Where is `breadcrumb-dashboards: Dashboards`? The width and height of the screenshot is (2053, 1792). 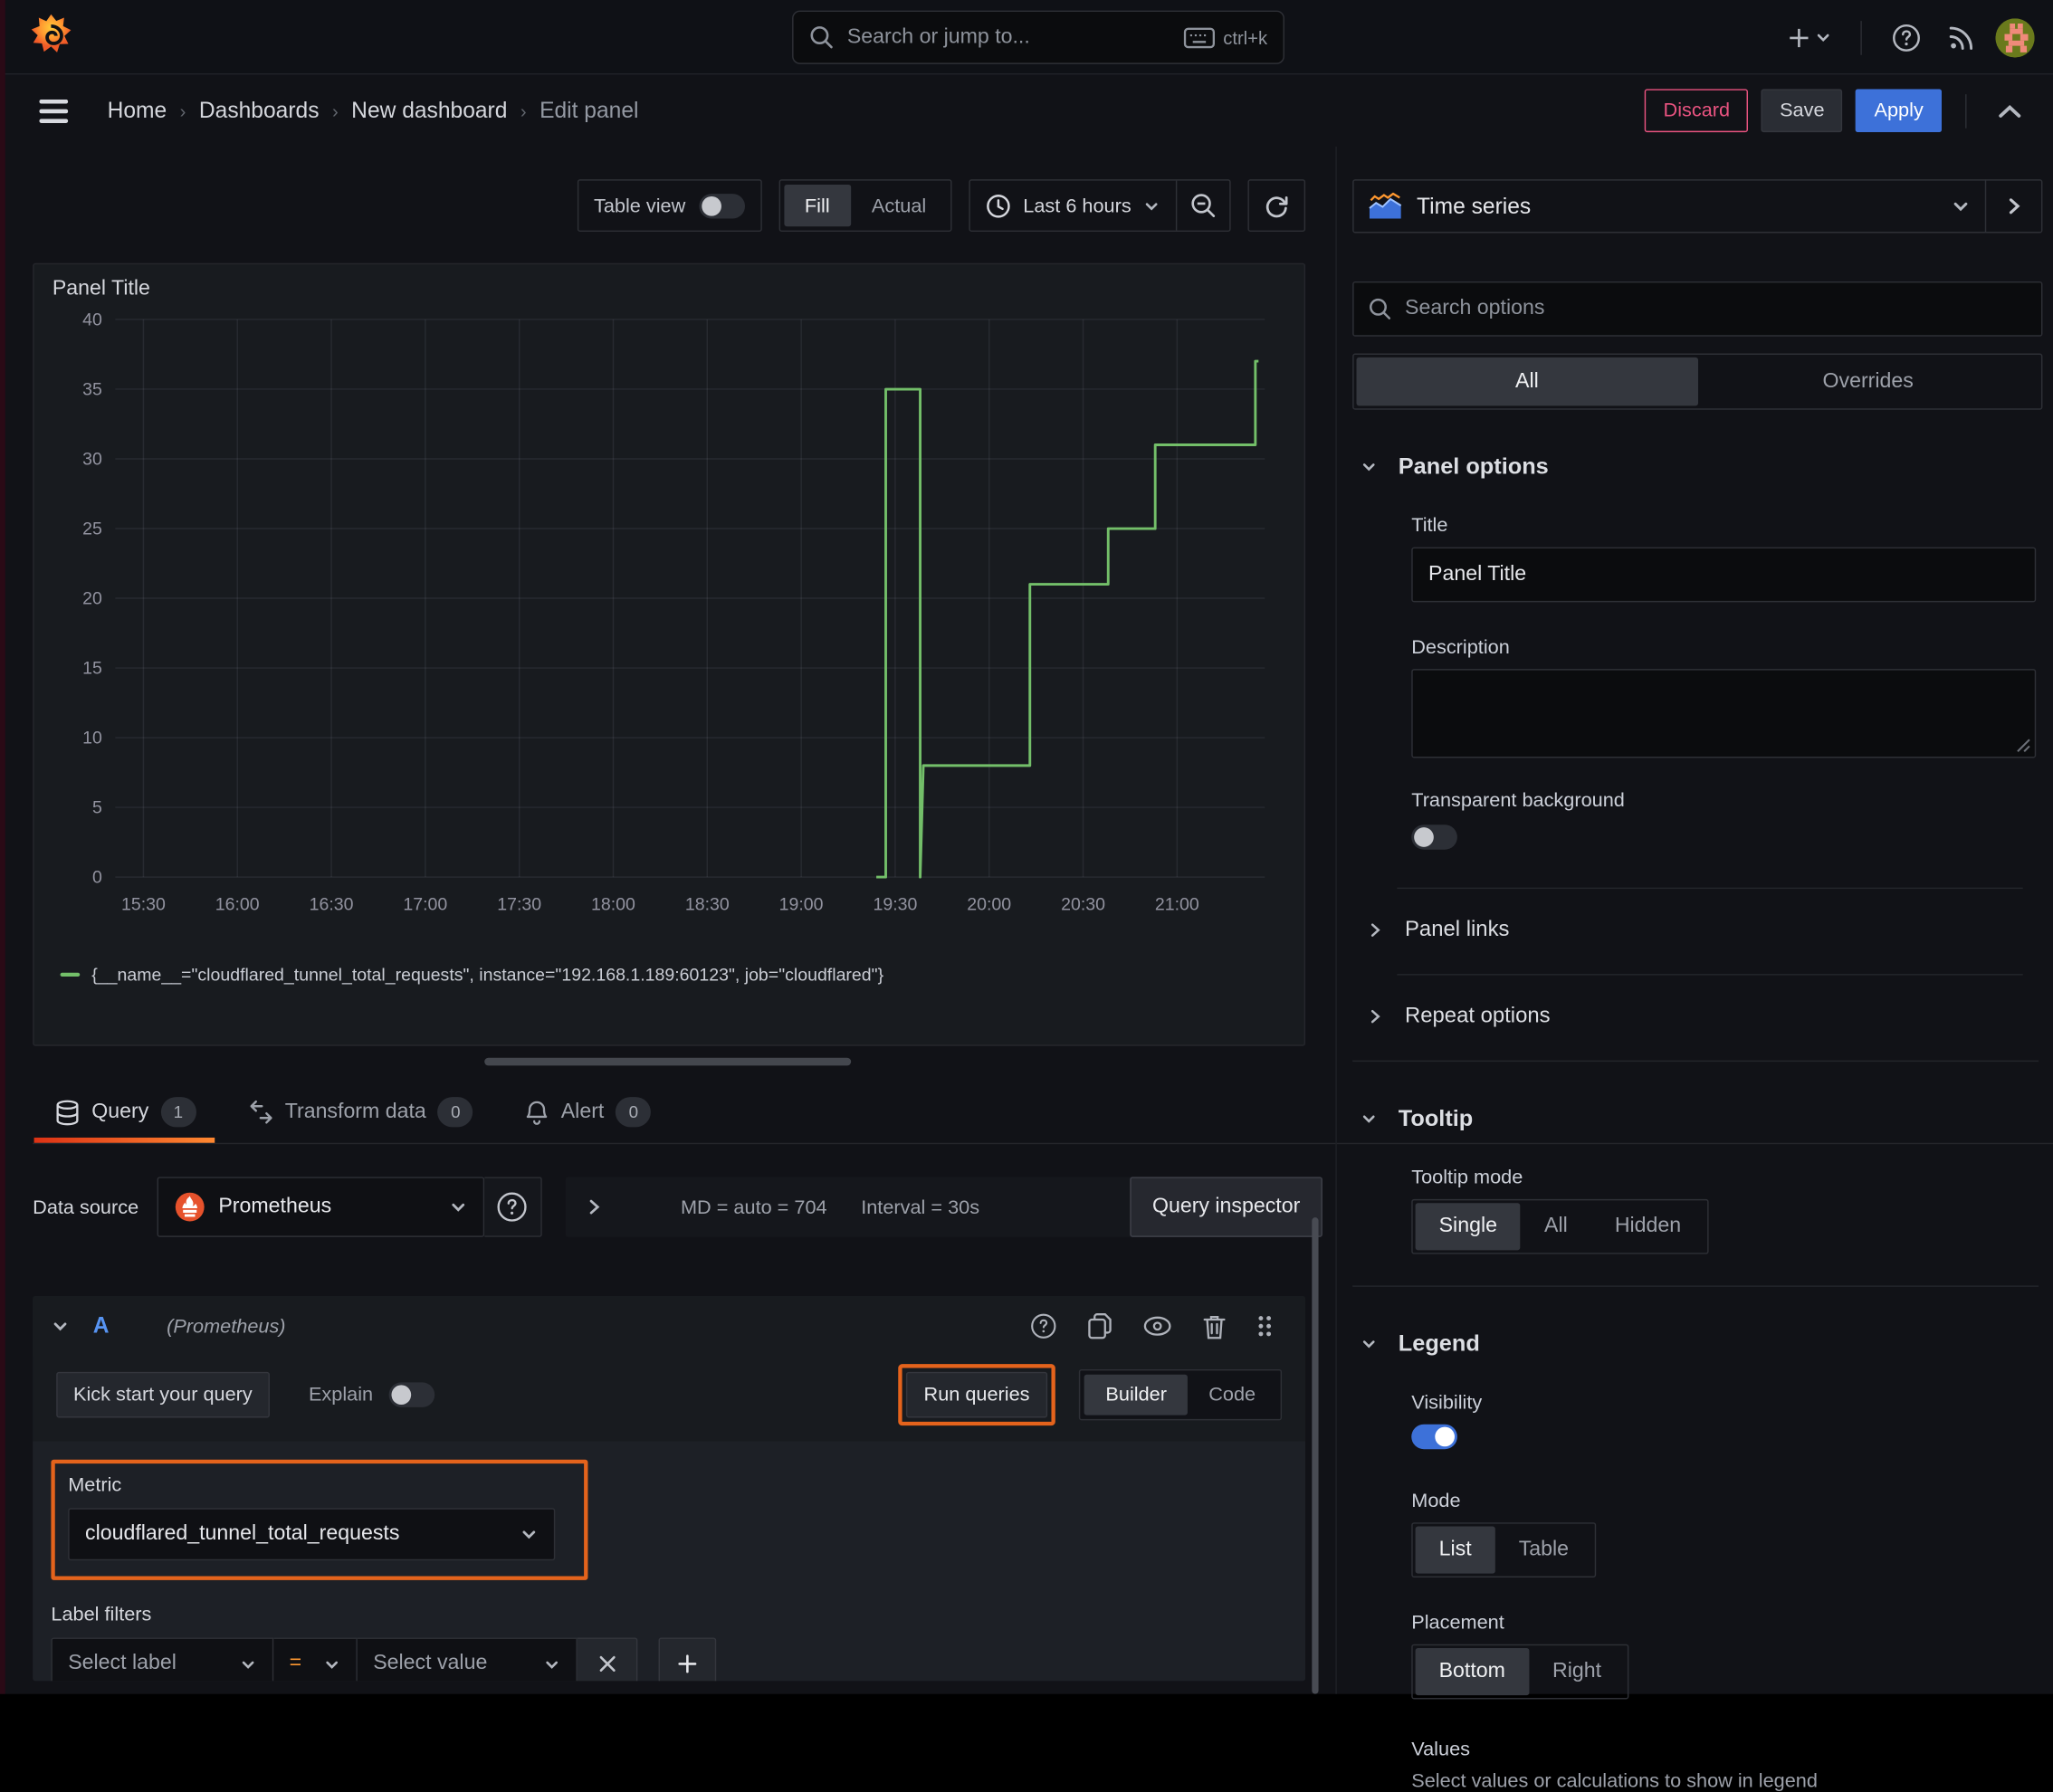
breadcrumb-dashboards: Dashboards is located at coordinates (259, 111).